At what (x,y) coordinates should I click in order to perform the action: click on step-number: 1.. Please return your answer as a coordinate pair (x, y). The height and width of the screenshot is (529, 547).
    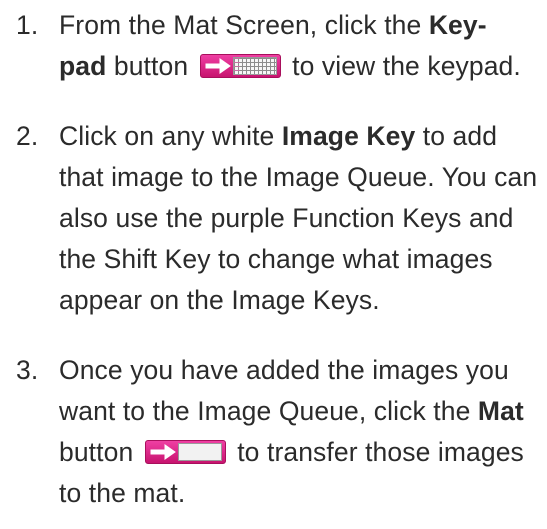
    Looking at the image, I should click on (27, 25).